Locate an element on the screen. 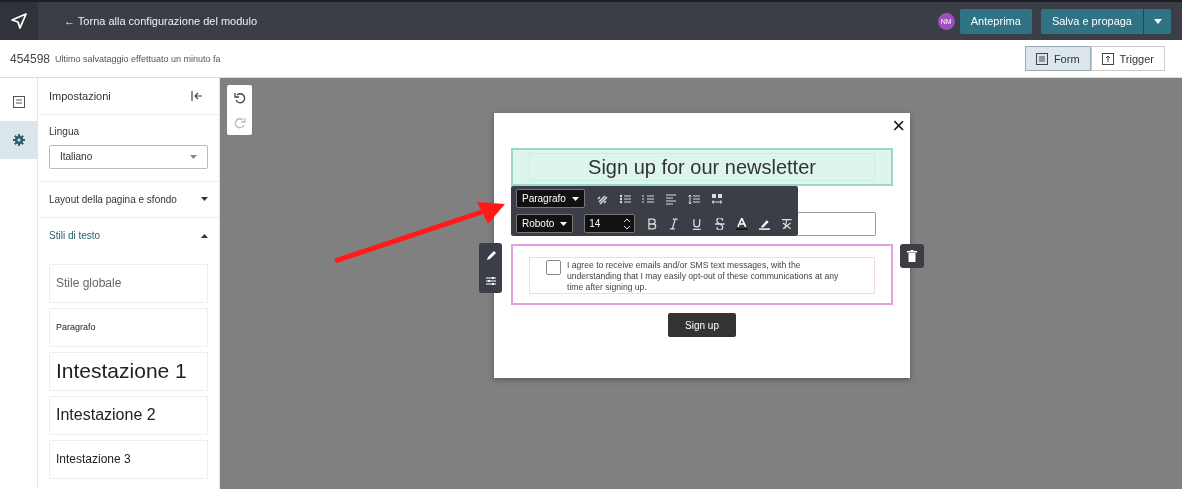 The height and width of the screenshot is (489, 1182). columns-icon is located at coordinates (716, 198).